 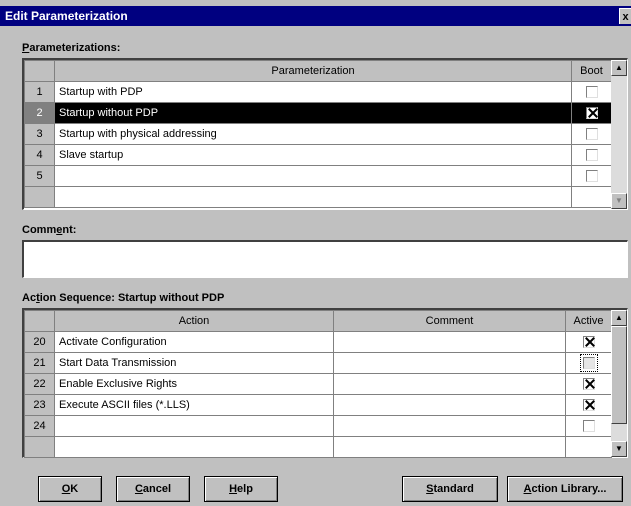 I want to click on boot-column-header: Boot, so click(x=591, y=71).